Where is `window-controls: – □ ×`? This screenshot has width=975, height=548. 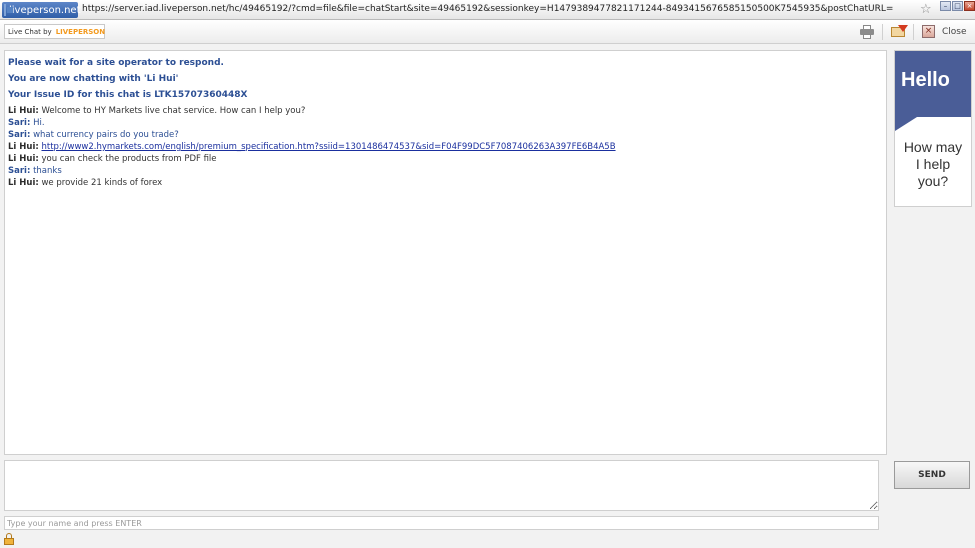
window-controls: – □ × is located at coordinates (957, 6).